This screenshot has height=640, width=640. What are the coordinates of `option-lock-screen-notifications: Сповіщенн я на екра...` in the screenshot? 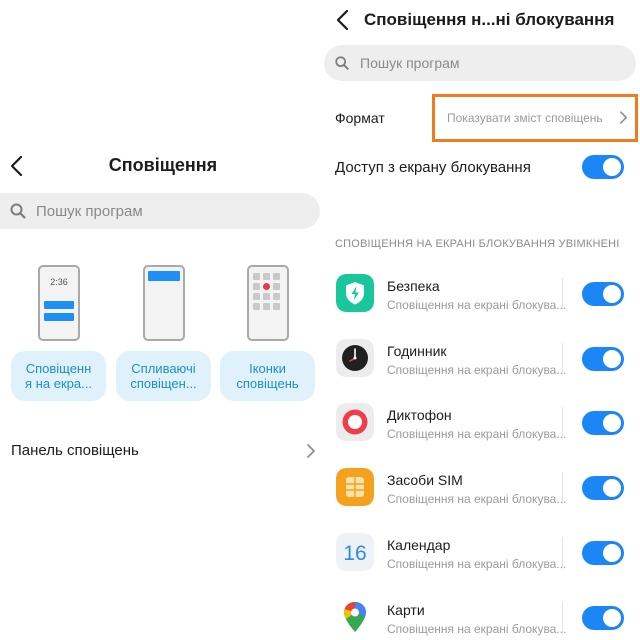 It's located at (58, 376).